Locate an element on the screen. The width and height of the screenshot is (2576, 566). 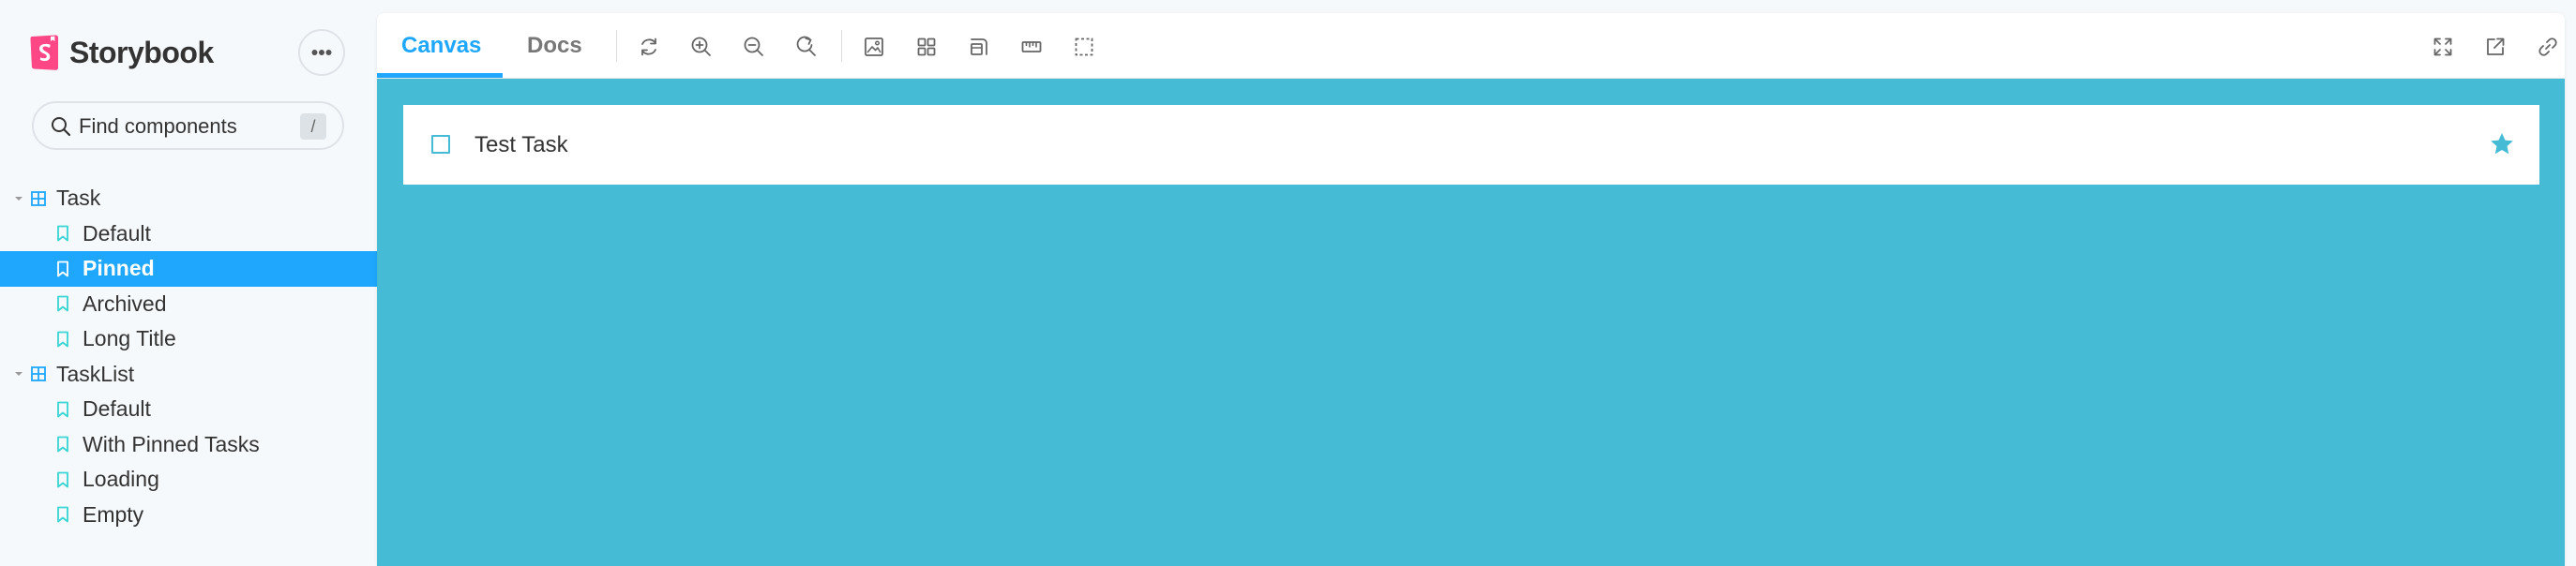
brand: Storybook is located at coordinates (122, 52).